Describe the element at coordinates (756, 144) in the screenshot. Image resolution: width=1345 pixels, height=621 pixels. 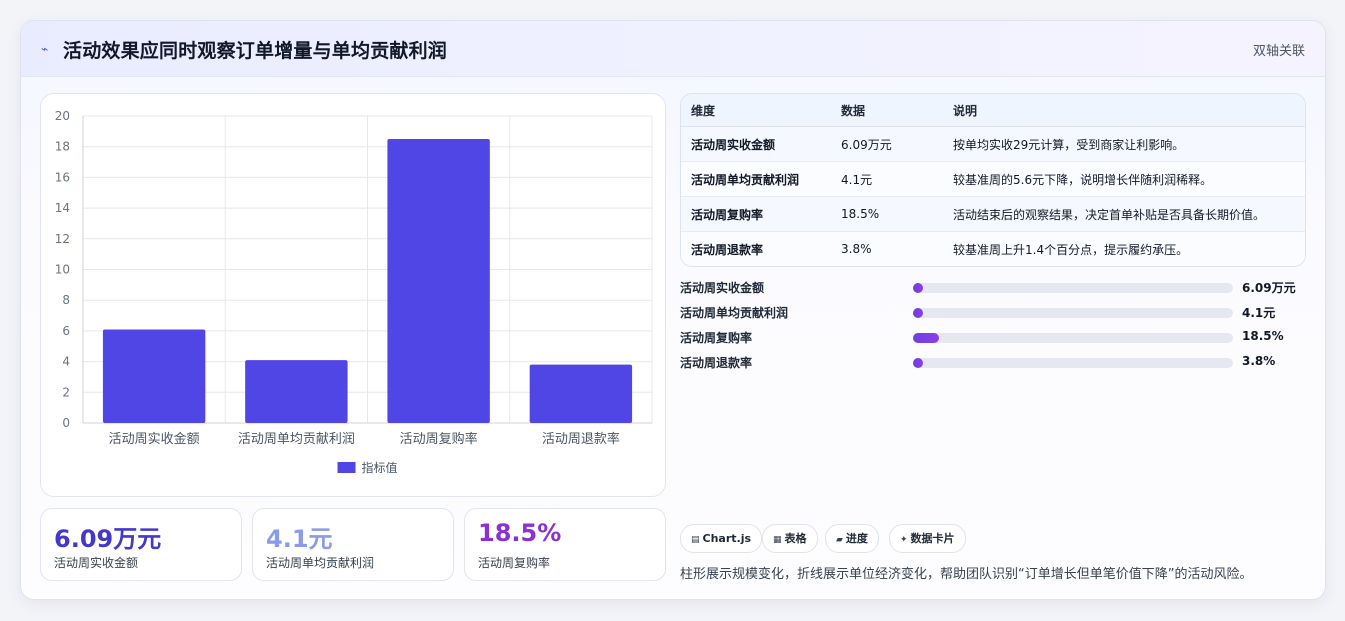
I see `cell-dimension: 活动周实收金额` at that location.